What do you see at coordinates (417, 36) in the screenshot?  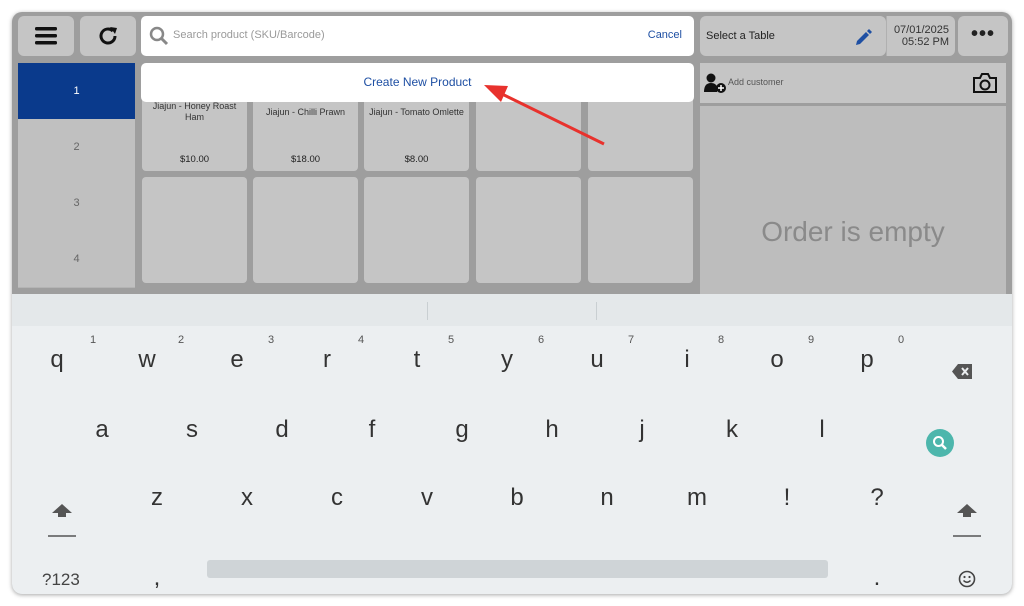 I see `search-bar: Search product (SKU/Barcode) Cancel` at bounding box center [417, 36].